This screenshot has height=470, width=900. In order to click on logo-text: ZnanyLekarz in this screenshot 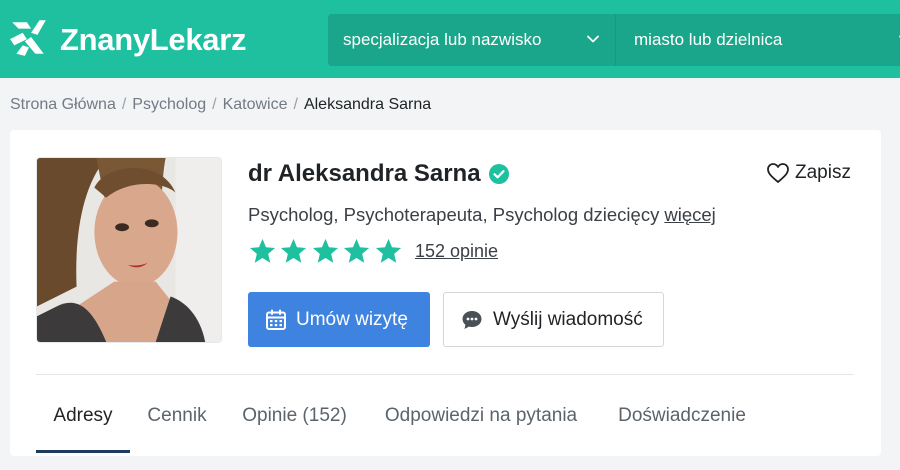, I will do `click(153, 39)`.